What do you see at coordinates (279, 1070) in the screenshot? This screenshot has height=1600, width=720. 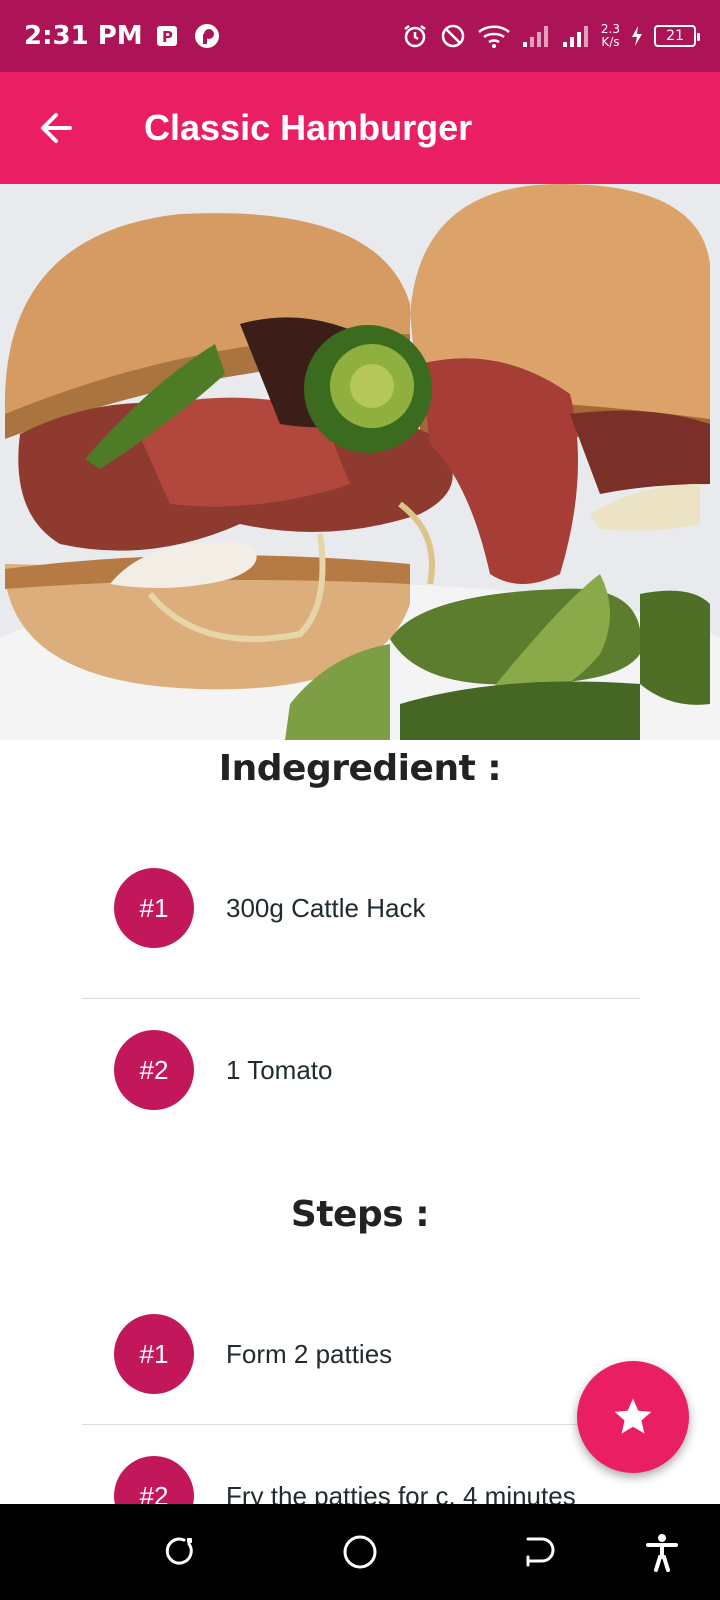 I see `ingredient-text: 1 Tomato` at bounding box center [279, 1070].